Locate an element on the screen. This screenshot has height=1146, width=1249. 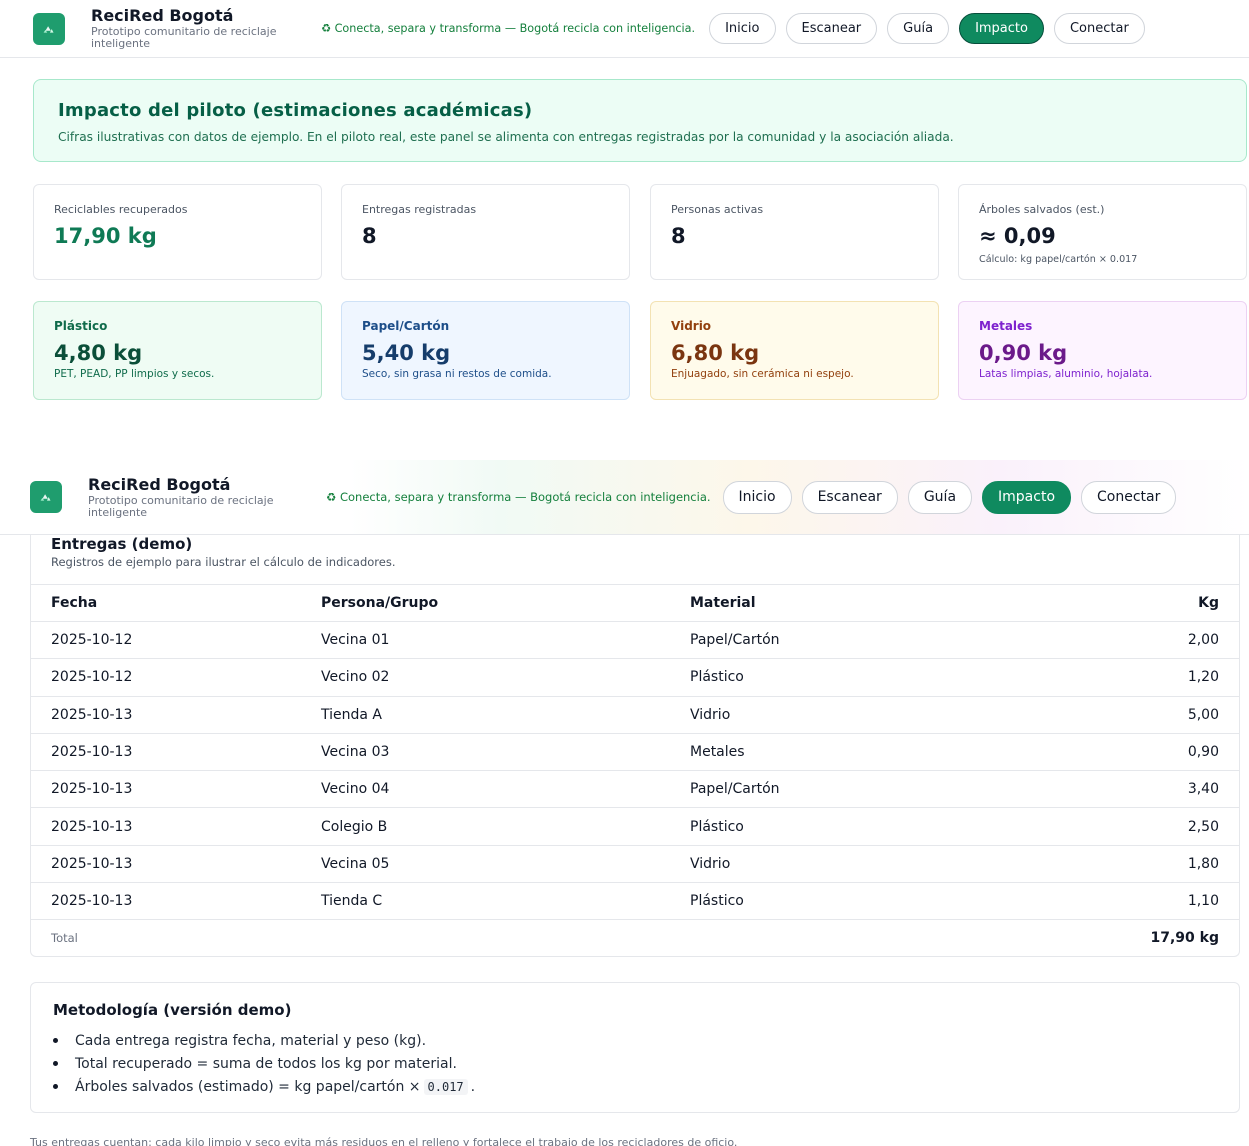
column-header-fecha: Fecha is located at coordinates (74, 603).